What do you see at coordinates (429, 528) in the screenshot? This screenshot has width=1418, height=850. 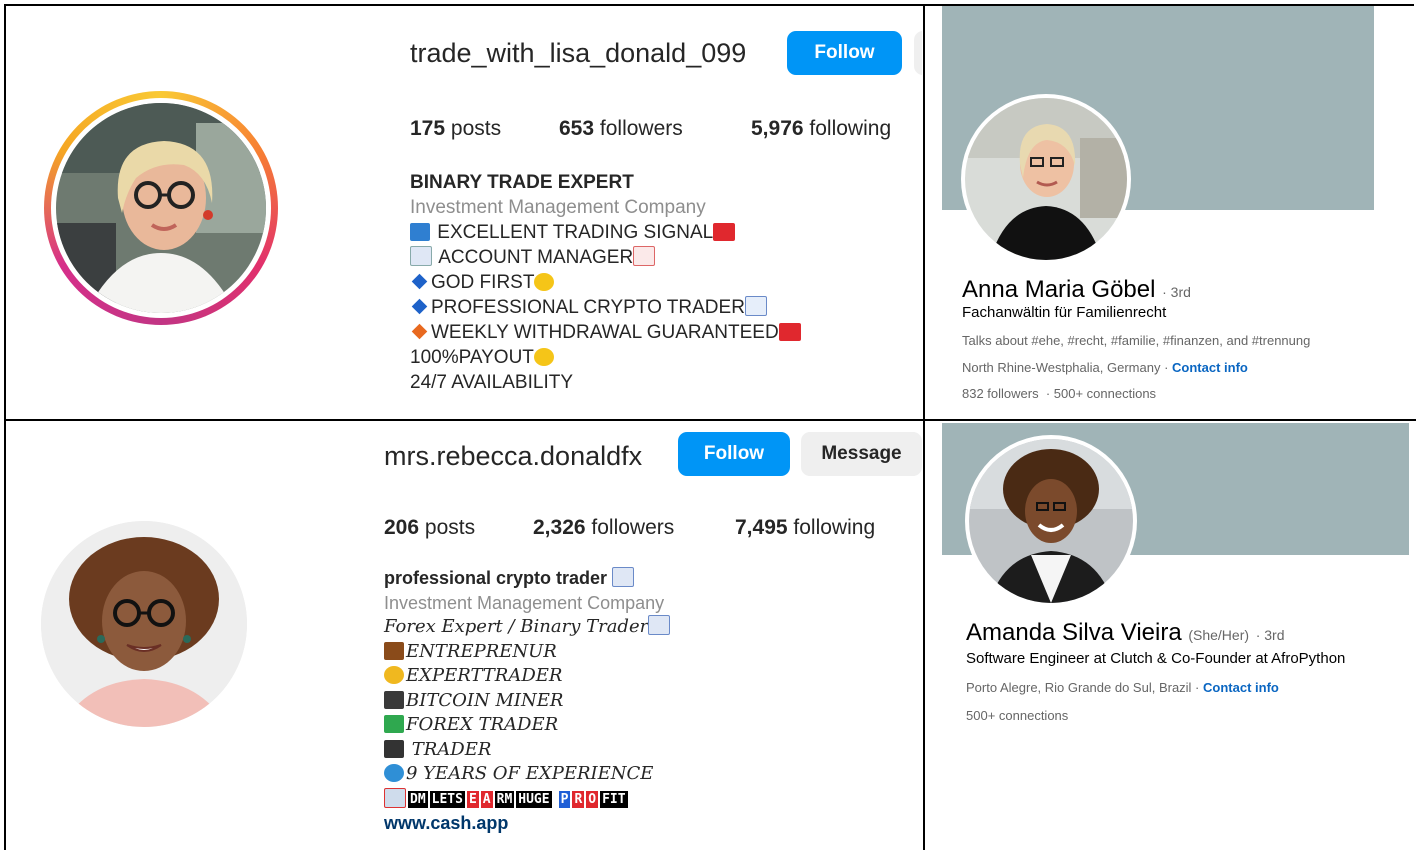 I see `posts-count: 206 posts` at bounding box center [429, 528].